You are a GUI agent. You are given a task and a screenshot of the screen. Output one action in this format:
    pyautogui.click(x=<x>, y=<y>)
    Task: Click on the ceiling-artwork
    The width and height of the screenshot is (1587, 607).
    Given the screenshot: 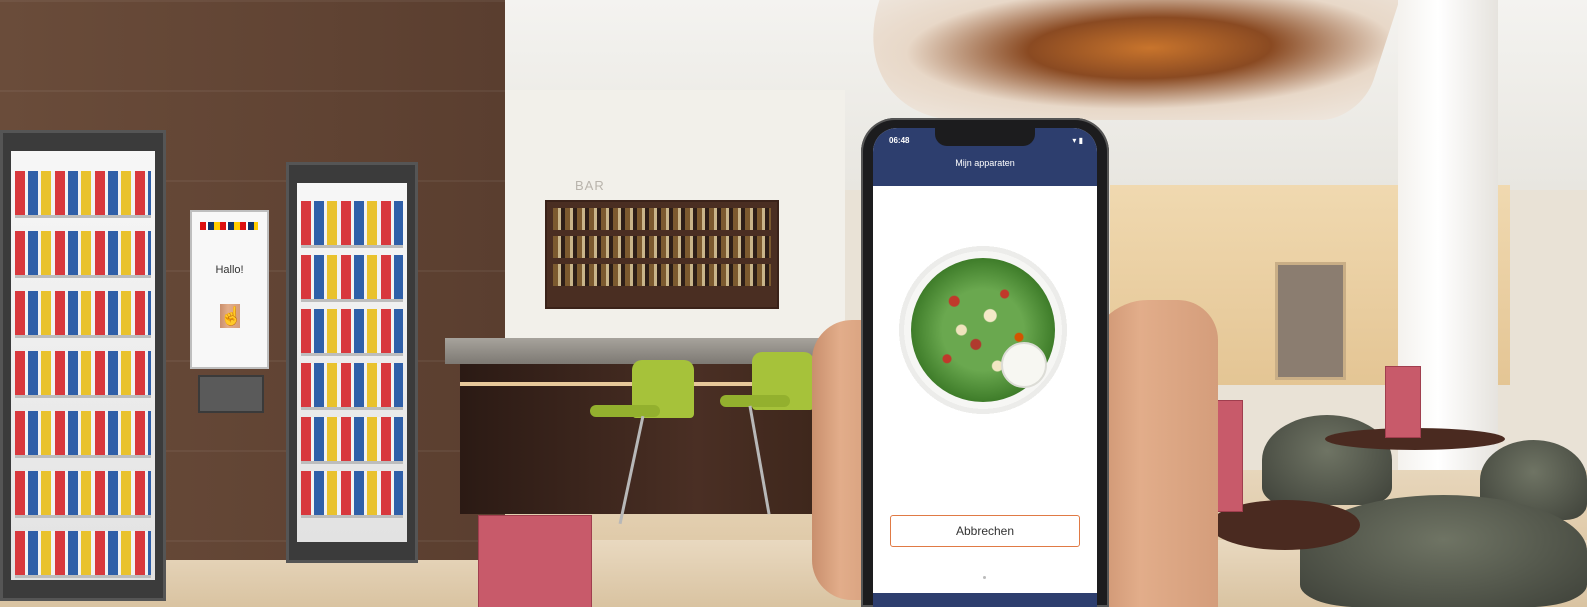 What is the action you would take?
    pyautogui.click(x=1120, y=60)
    